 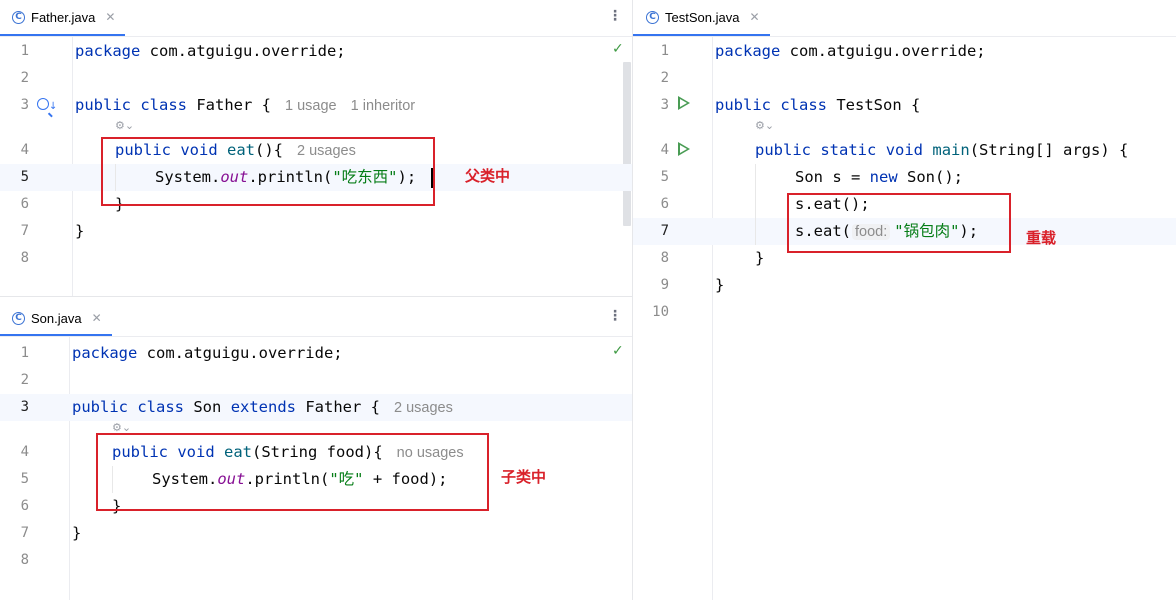 What do you see at coordinates (43, 104) in the screenshot?
I see `overridden-method-icon` at bounding box center [43, 104].